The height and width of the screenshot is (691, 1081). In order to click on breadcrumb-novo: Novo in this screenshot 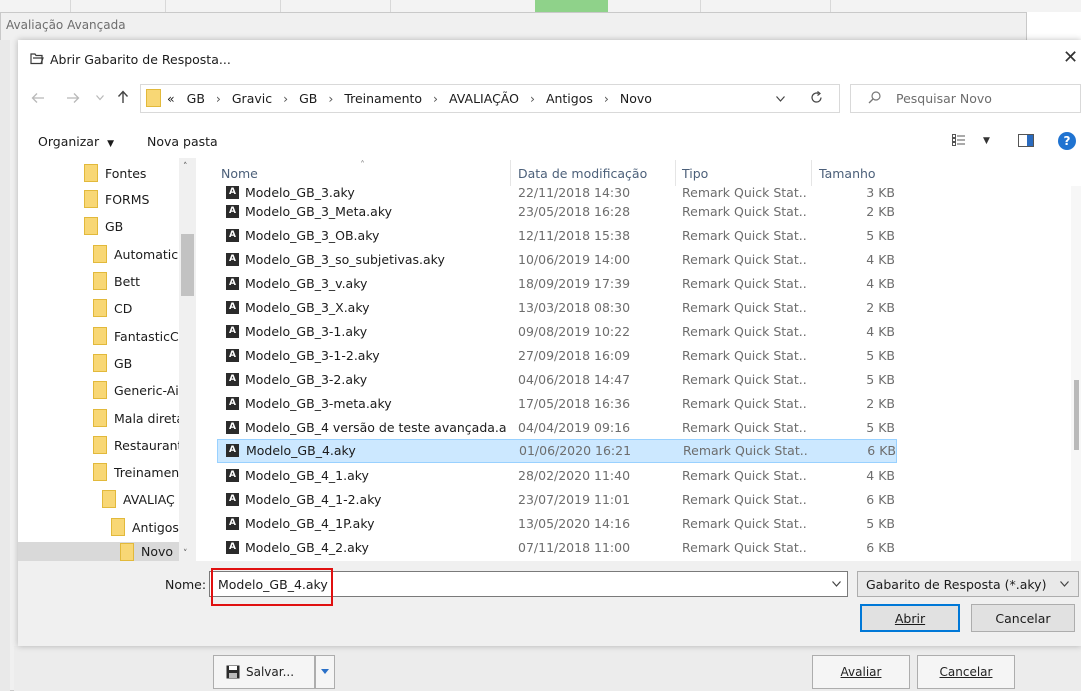, I will do `click(636, 98)`.